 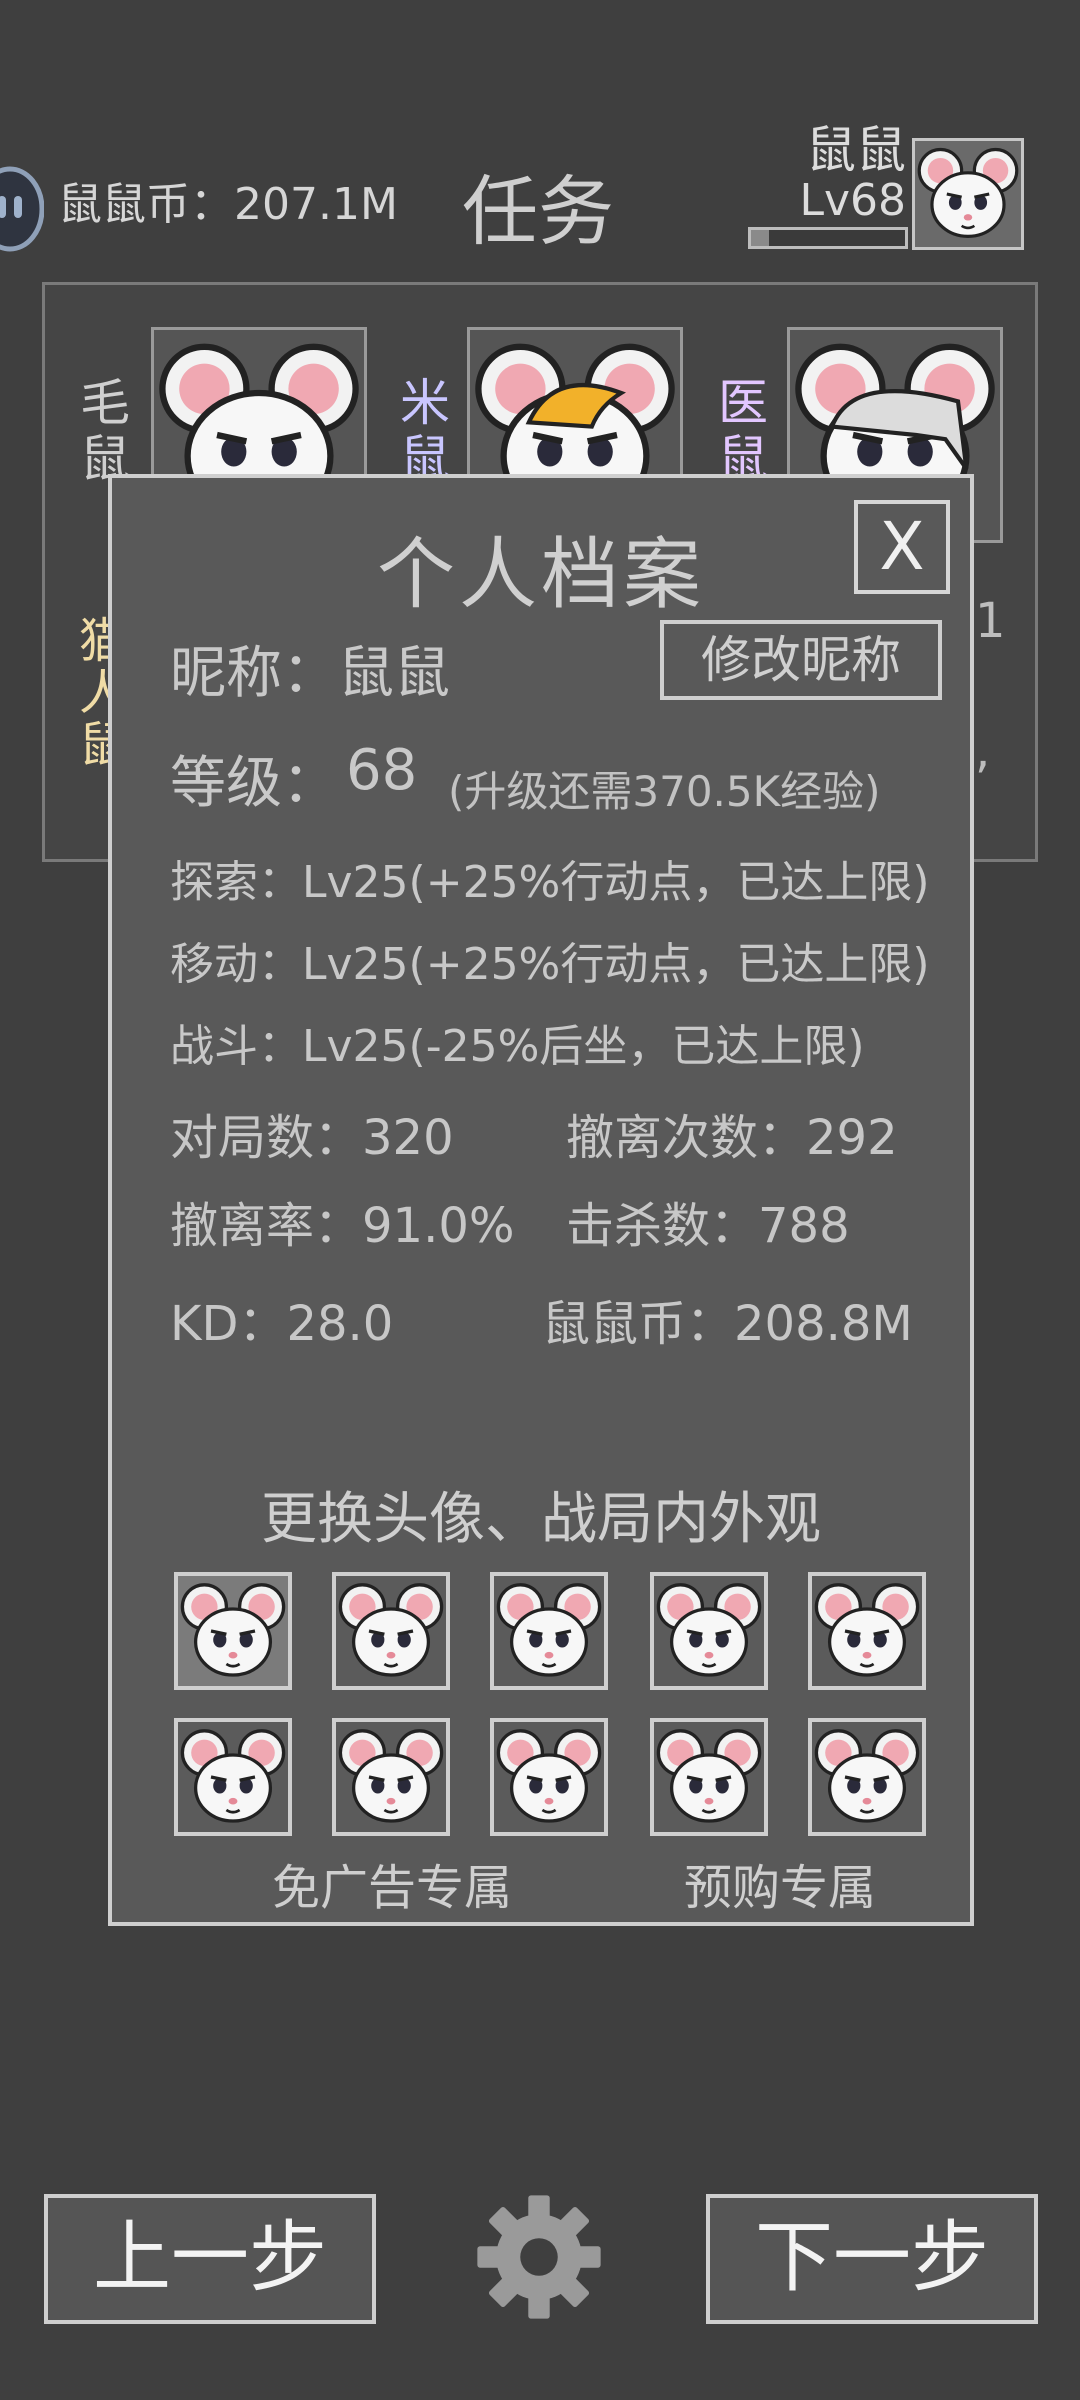 What do you see at coordinates (708, 1226) in the screenshot?
I see `kills-stat: 击杀数：788` at bounding box center [708, 1226].